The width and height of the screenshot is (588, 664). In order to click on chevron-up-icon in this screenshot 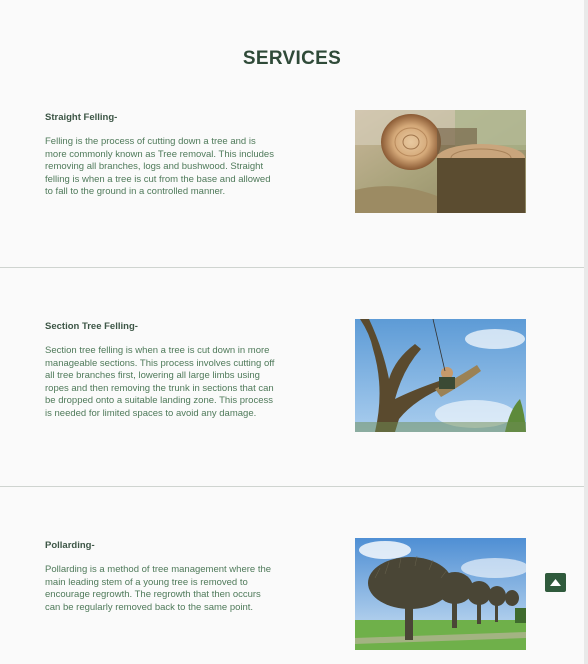, I will do `click(555, 582)`.